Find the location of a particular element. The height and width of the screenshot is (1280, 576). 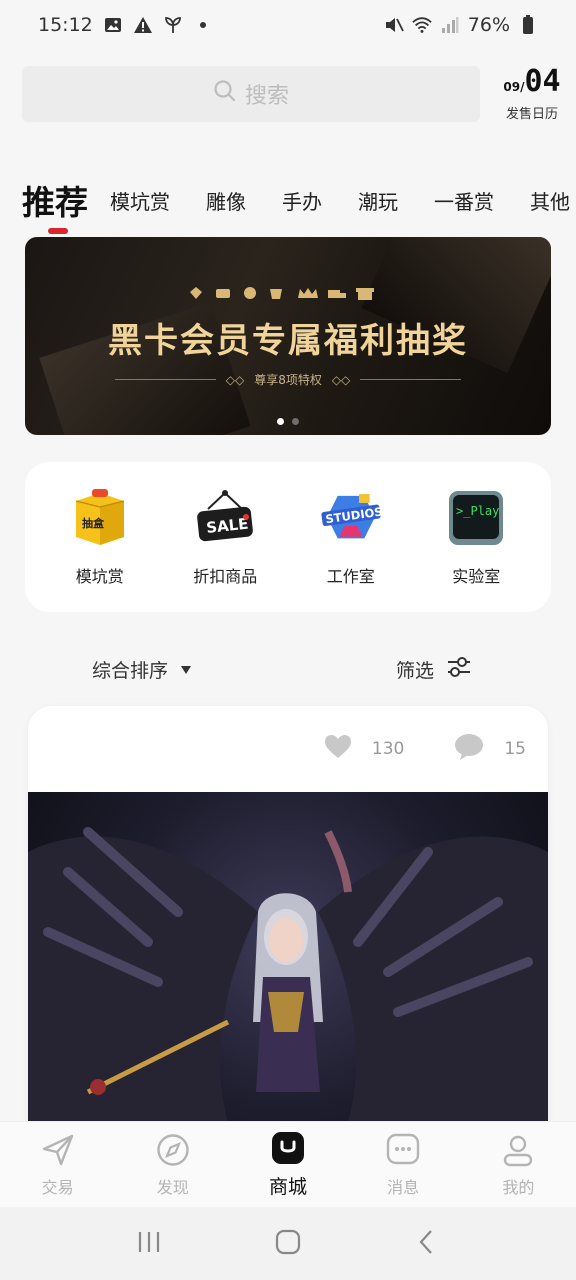

promo-banner: 黑卡会员专属福利抽奖 ◇◇ 尊享8项特权 ◇◇ is located at coordinates (288, 336).